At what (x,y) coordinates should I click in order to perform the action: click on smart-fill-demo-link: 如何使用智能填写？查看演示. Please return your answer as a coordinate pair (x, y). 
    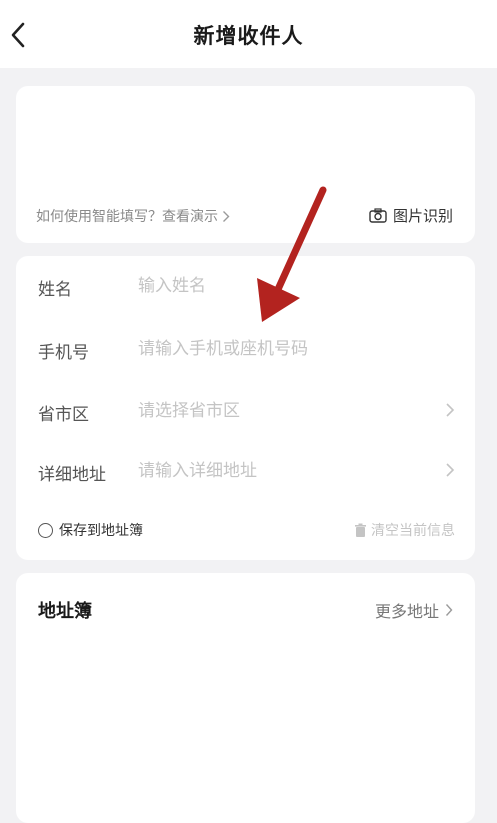
    Looking at the image, I should click on (133, 216).